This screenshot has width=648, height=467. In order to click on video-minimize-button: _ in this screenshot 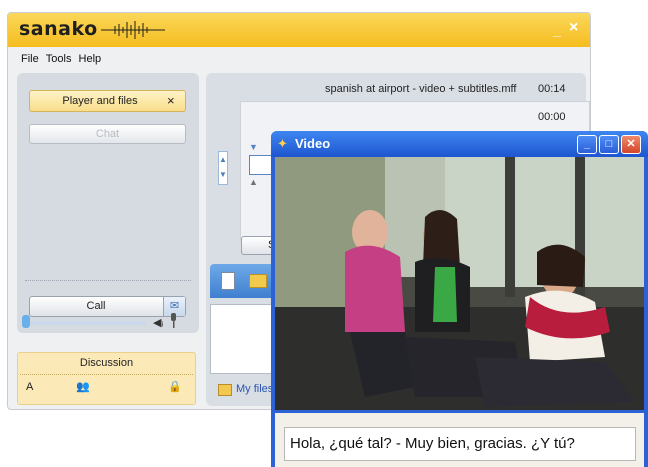, I will do `click(587, 144)`.